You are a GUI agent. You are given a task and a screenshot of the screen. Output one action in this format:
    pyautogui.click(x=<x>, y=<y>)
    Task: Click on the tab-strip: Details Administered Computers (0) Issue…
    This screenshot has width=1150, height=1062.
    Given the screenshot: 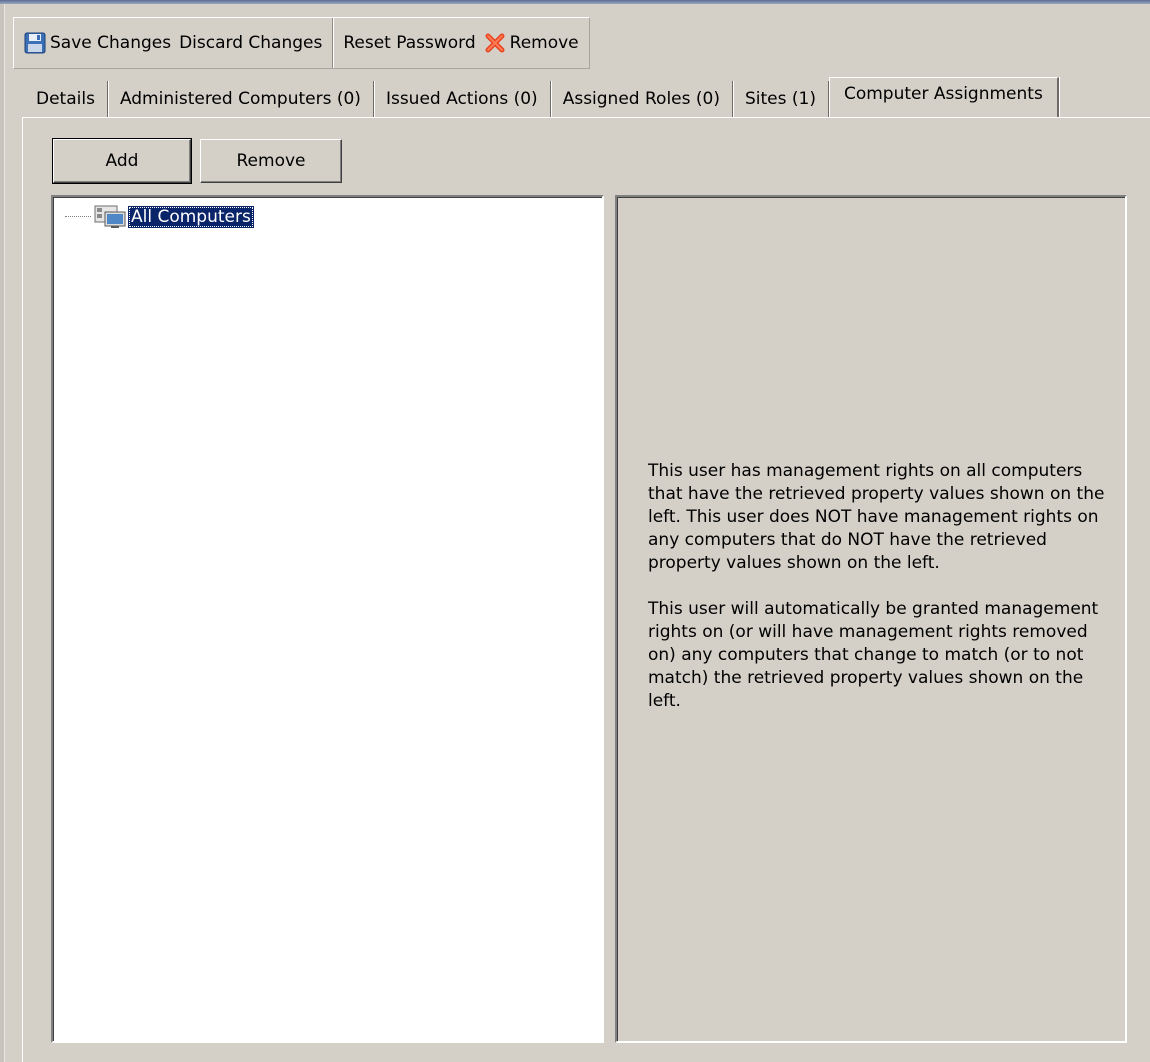 What is the action you would take?
    pyautogui.click(x=540, y=97)
    